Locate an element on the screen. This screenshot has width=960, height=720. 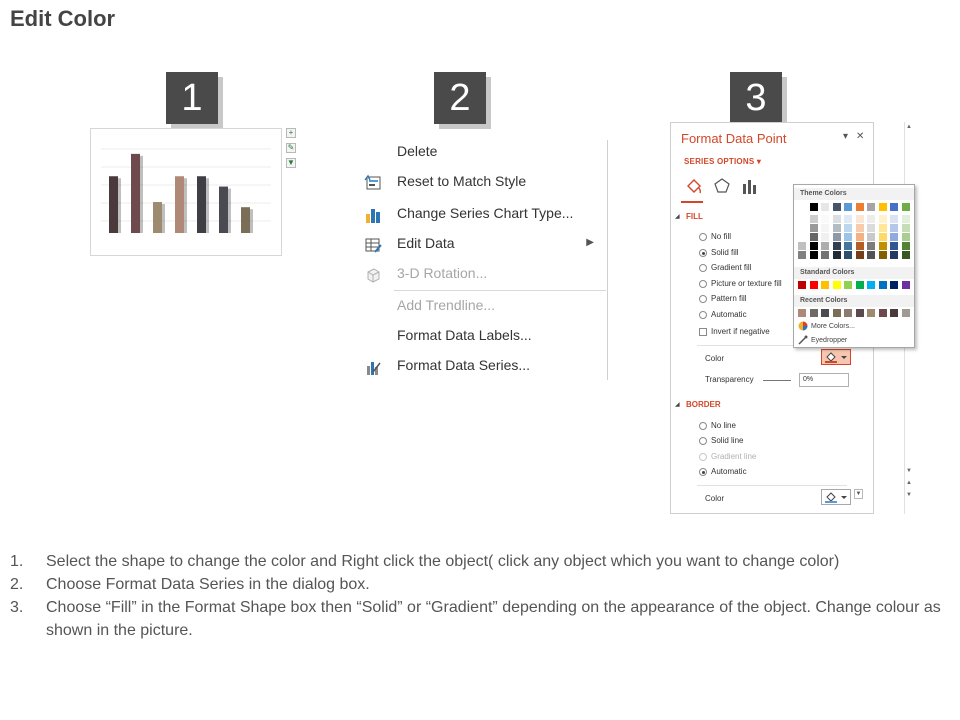
series-options-dropdown: SERIES OPTIONS ▾ is located at coordinates (722, 161).